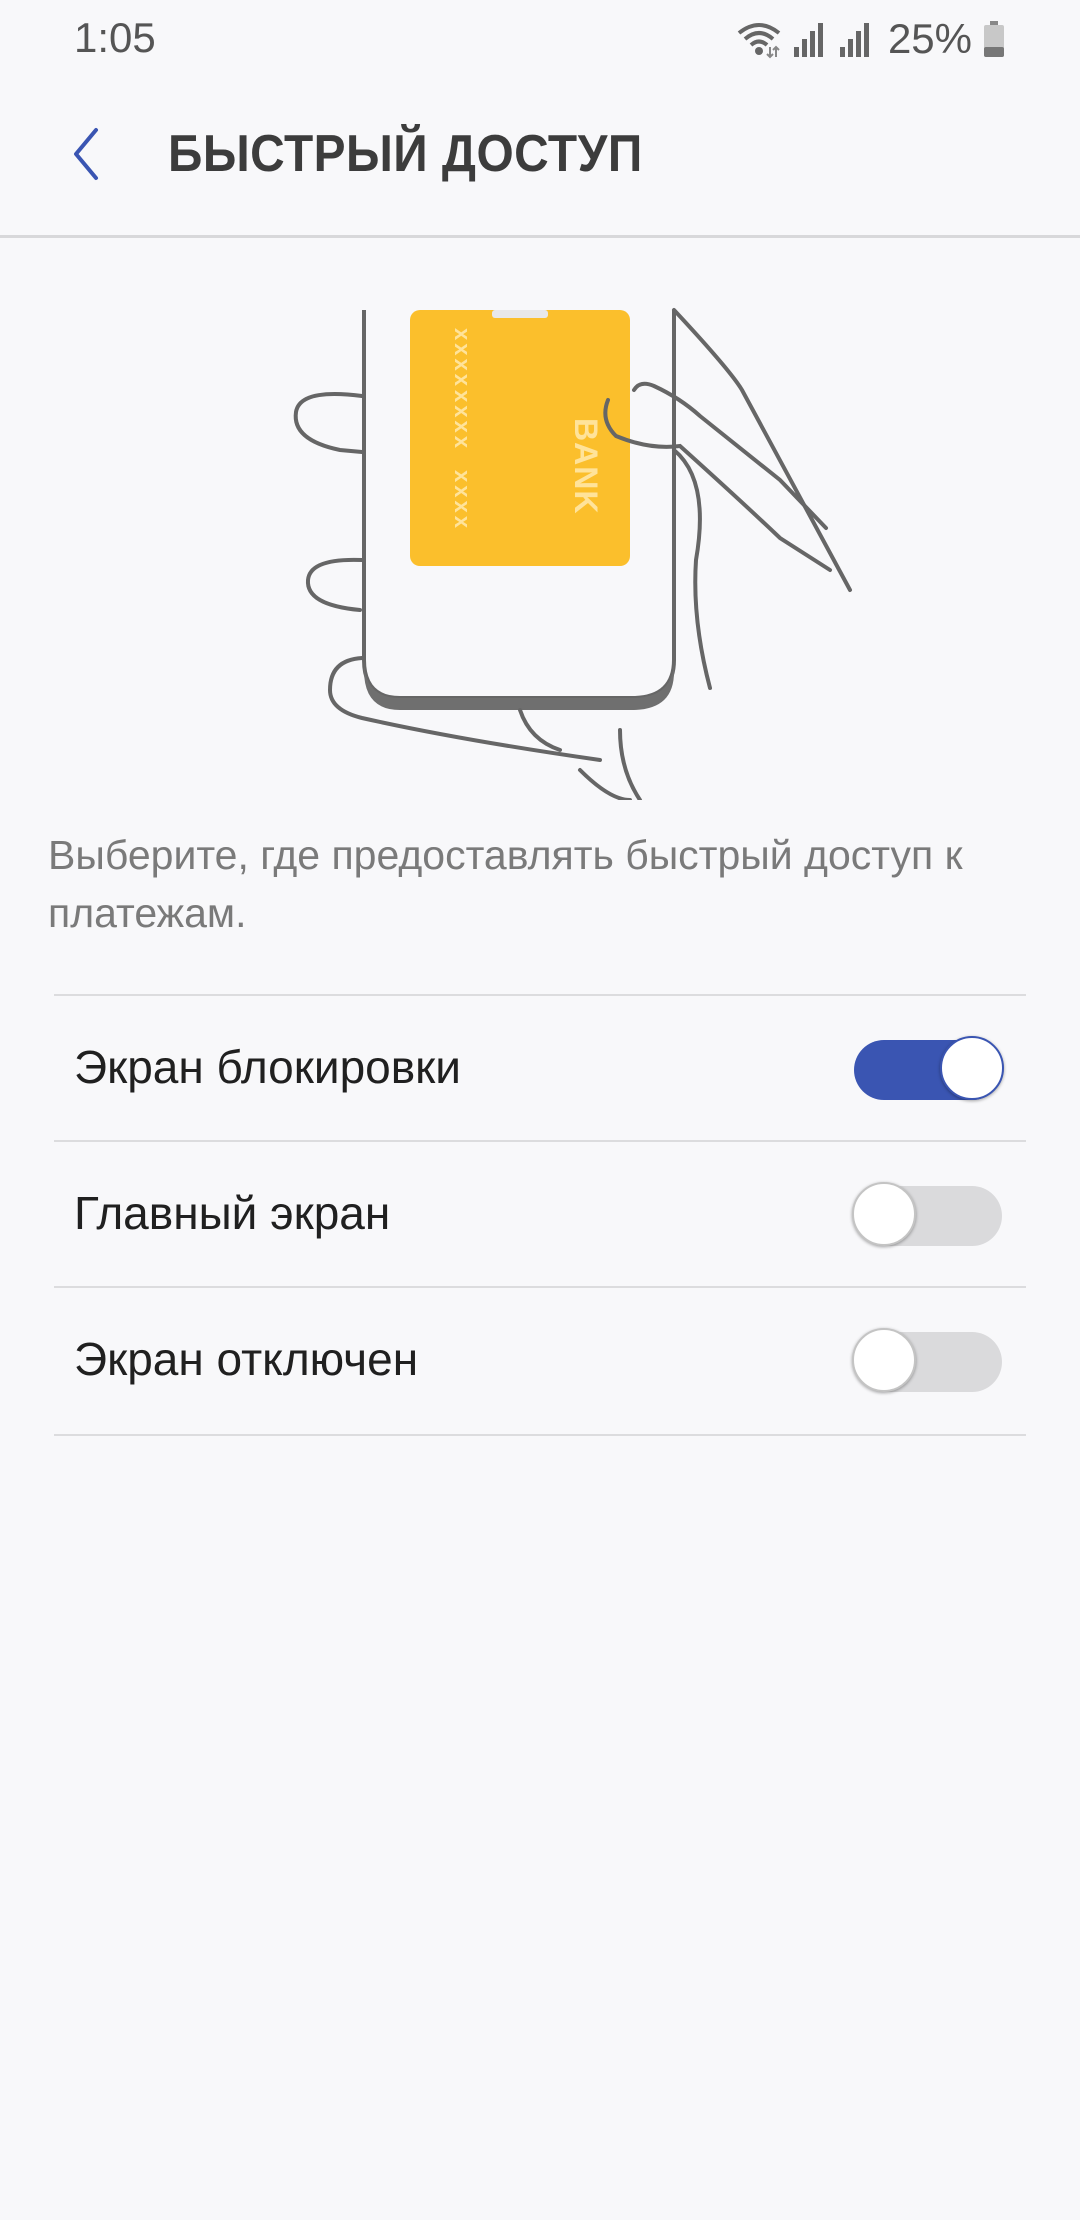 The image size is (1080, 2220). Describe the element at coordinates (759, 39) in the screenshot. I see `wifi-icon` at that location.